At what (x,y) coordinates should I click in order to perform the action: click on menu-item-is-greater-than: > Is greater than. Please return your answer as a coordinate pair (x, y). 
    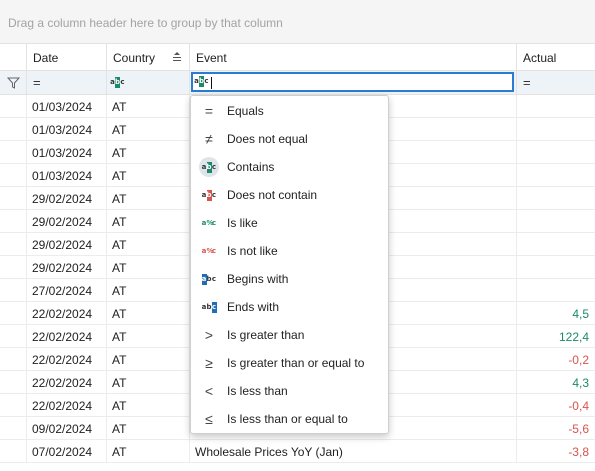
    Looking at the image, I should click on (289, 335).